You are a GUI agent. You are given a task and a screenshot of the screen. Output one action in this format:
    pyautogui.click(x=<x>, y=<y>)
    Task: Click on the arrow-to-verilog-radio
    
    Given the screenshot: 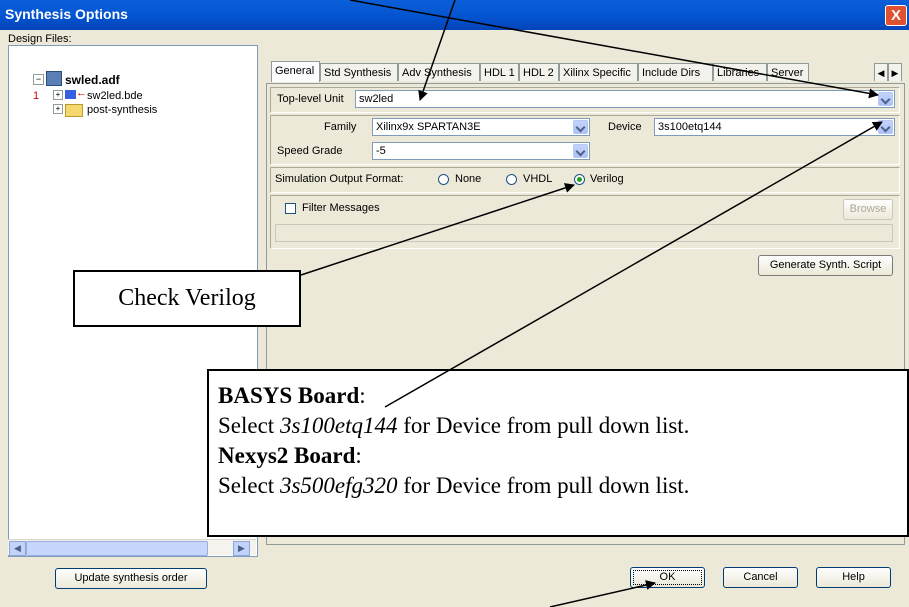 What is the action you would take?
    pyautogui.click(x=437, y=229)
    